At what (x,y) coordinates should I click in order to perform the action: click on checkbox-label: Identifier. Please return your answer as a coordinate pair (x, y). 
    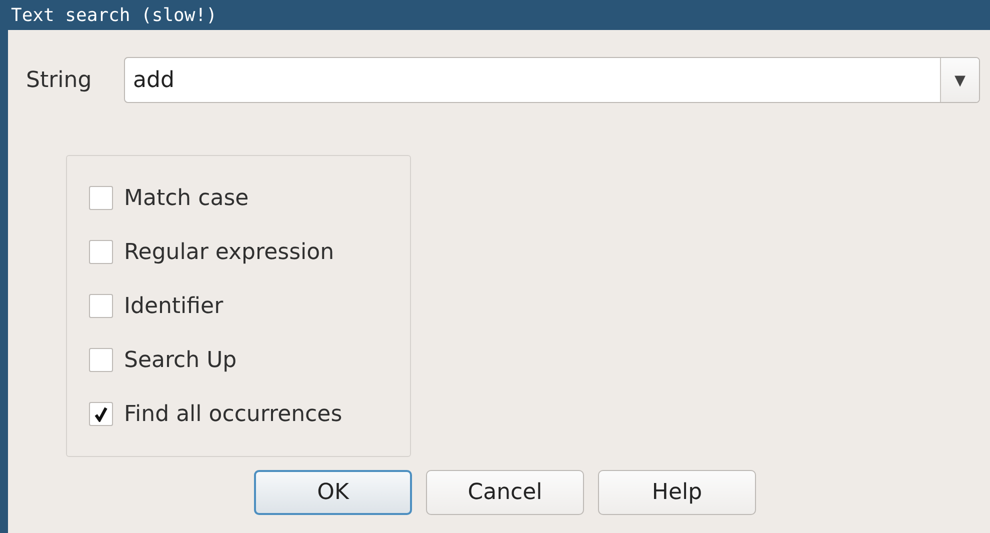
    Looking at the image, I should click on (174, 306).